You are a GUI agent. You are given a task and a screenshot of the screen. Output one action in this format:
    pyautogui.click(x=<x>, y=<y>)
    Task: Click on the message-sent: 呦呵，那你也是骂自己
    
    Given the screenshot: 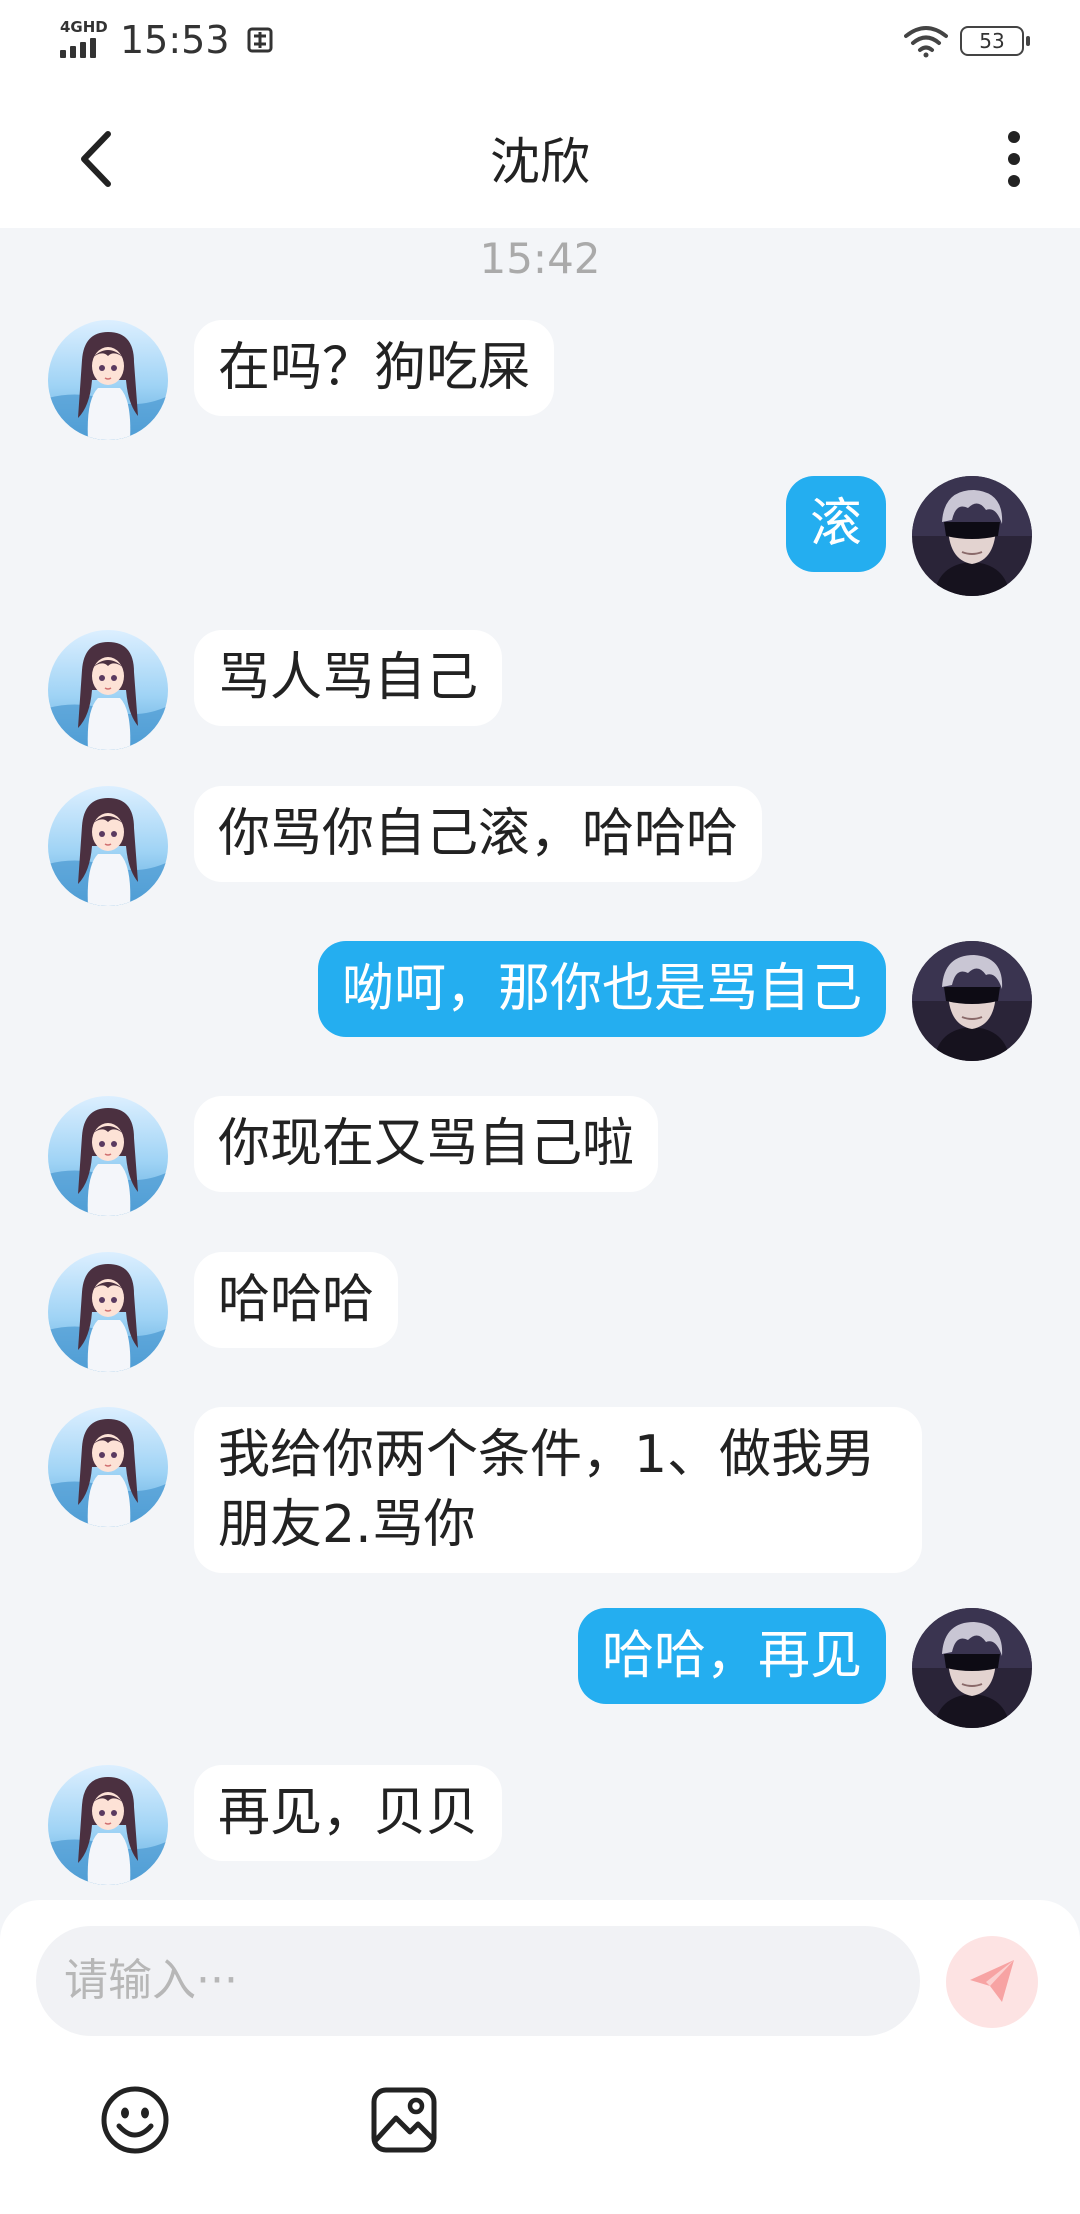 What is the action you would take?
    pyautogui.click(x=674, y=1001)
    